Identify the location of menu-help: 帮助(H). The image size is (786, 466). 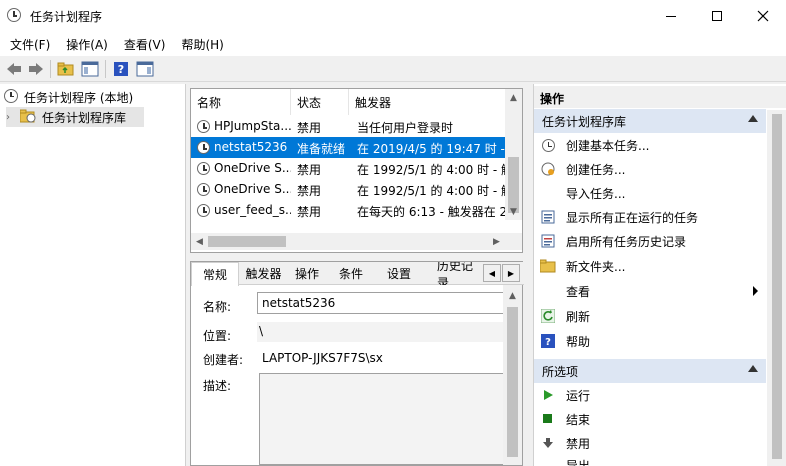
(202, 44).